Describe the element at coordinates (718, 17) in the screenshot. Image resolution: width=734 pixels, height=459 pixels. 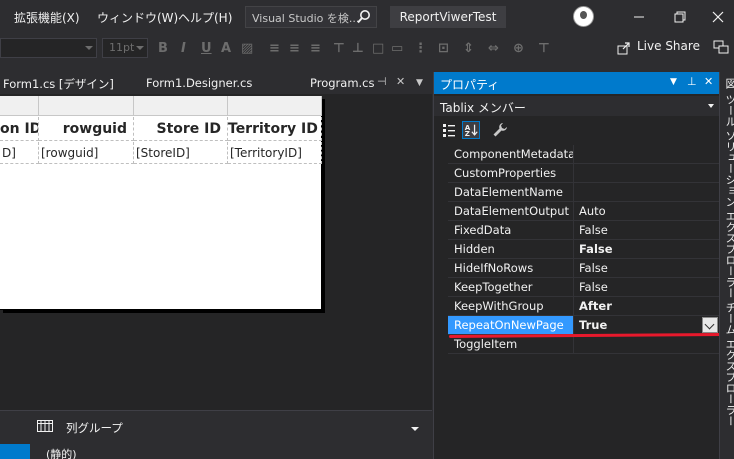
I see `close-icon` at that location.